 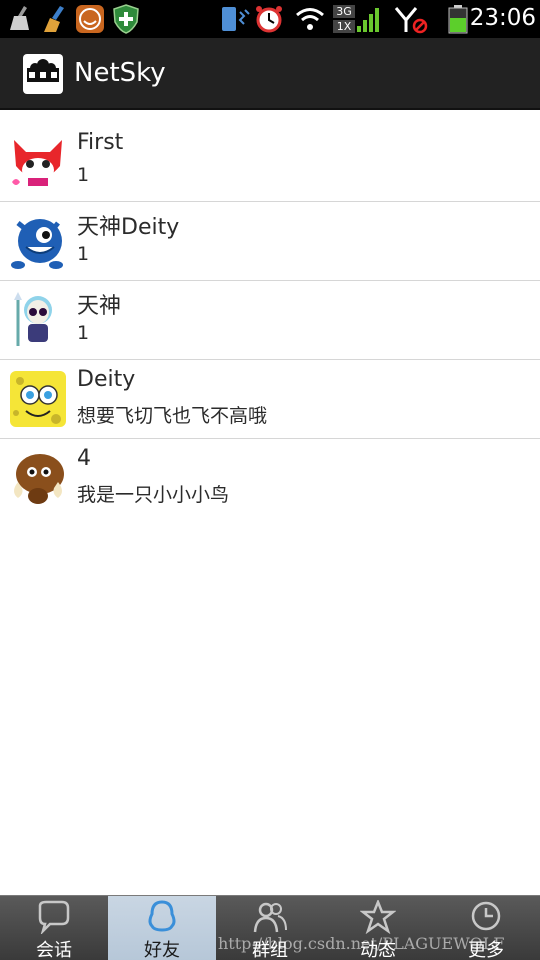 What do you see at coordinates (33, 319) in the screenshot?
I see `skeleton-avatar-icon` at bounding box center [33, 319].